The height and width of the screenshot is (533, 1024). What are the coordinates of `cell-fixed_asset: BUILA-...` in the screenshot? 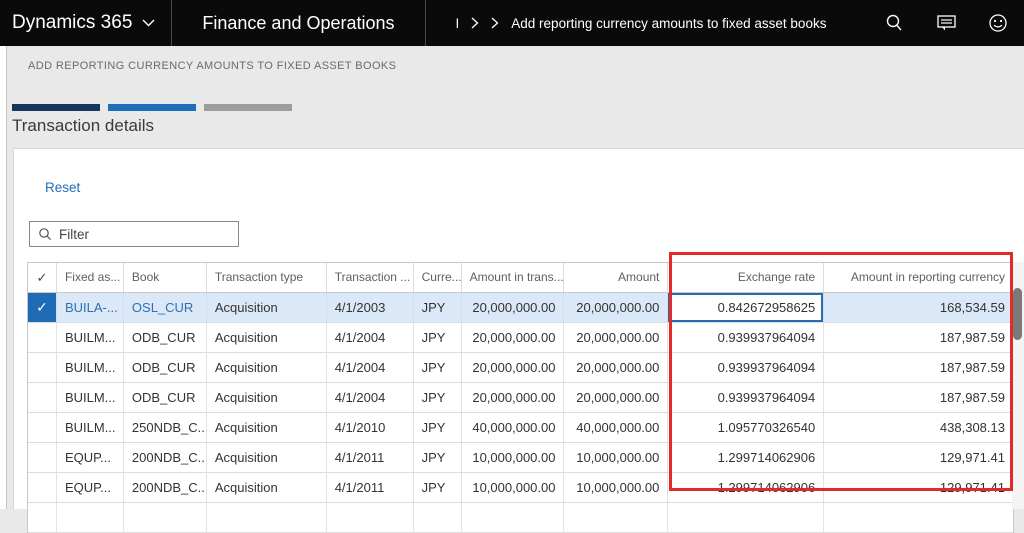 It's located at (90, 307).